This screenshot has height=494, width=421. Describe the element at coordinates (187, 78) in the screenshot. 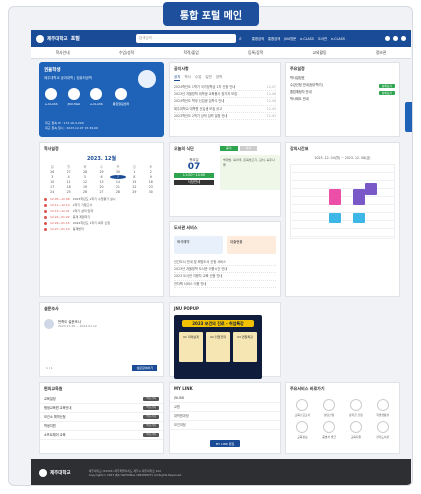

I see `tab-academic: 학사` at that location.